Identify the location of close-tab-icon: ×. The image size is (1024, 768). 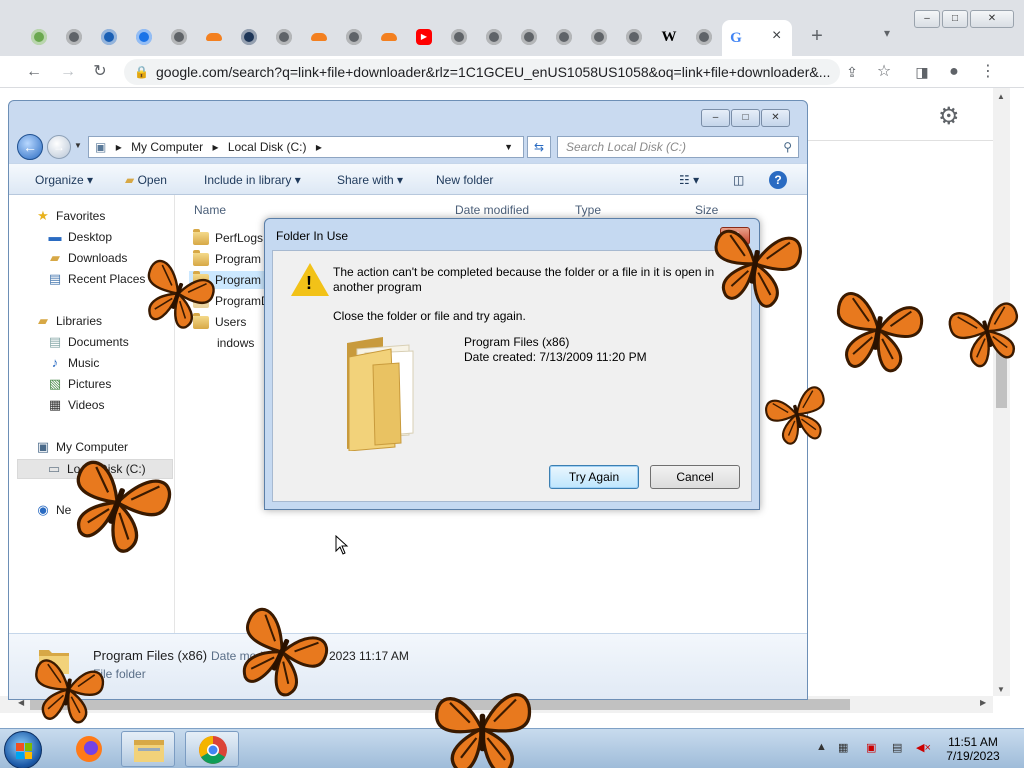
(776, 36).